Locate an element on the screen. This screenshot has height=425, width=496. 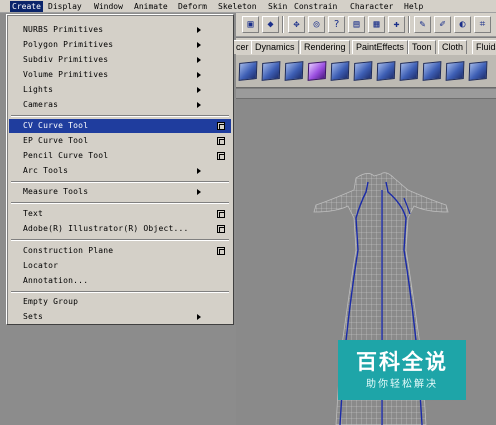
menu-item-nurbs-primitives: NURBS Primitives is located at coordinates (120, 30).